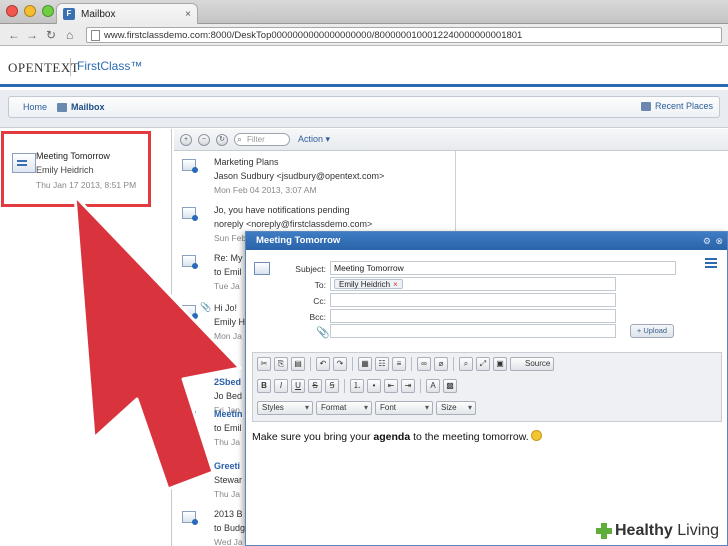 The height and width of the screenshot is (546, 728). I want to click on numbered-list-icon: ⒈, so click(357, 386).